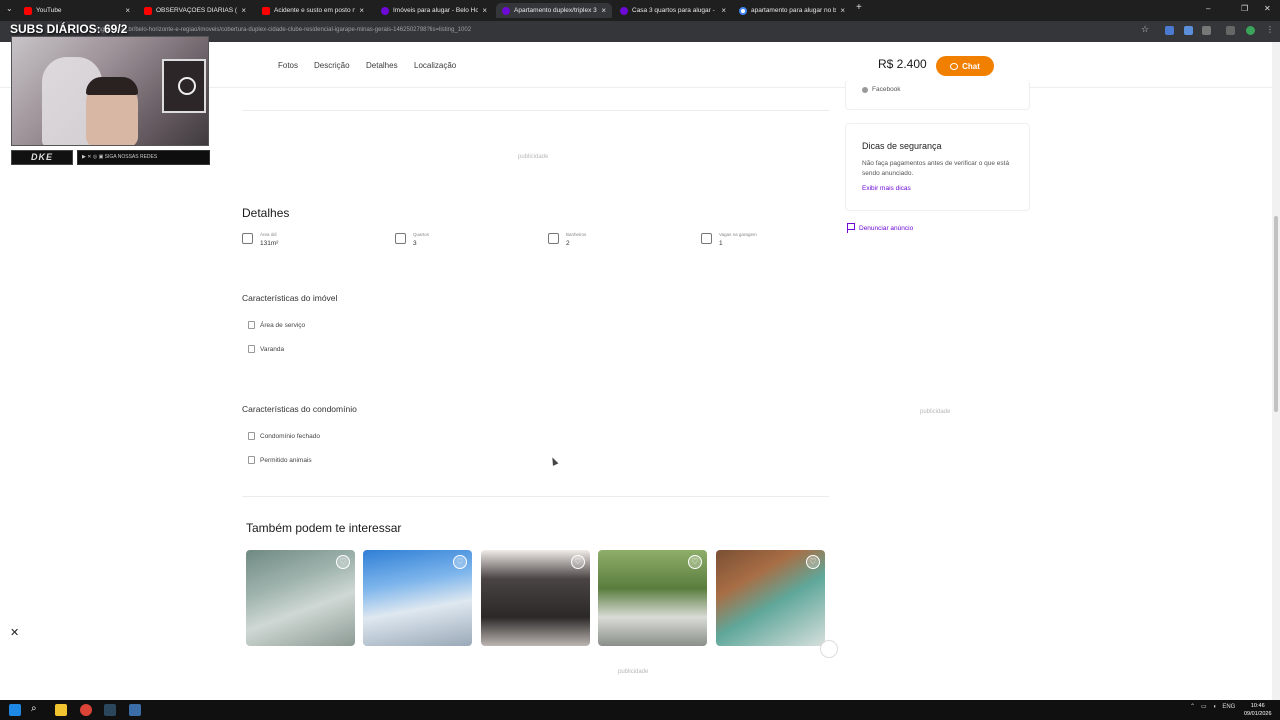 This screenshot has height=720, width=1280. What do you see at coordinates (184, 86) in the screenshot?
I see `monitor-shape` at bounding box center [184, 86].